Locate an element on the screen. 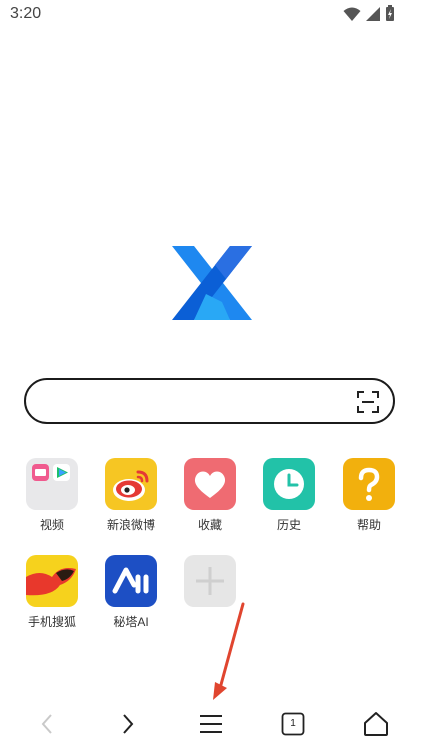 Image resolution: width=423 pixels, height=752 pixels. add-shortcut-button is located at coordinates (210, 584).